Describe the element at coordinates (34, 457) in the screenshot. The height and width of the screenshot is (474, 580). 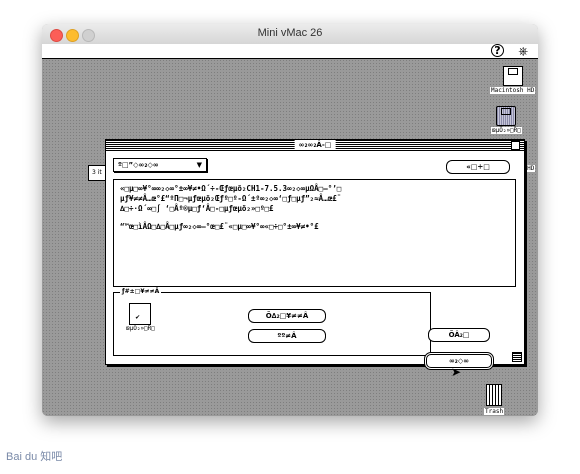
I see `baidu-watermark: Bai du 知吧` at that location.